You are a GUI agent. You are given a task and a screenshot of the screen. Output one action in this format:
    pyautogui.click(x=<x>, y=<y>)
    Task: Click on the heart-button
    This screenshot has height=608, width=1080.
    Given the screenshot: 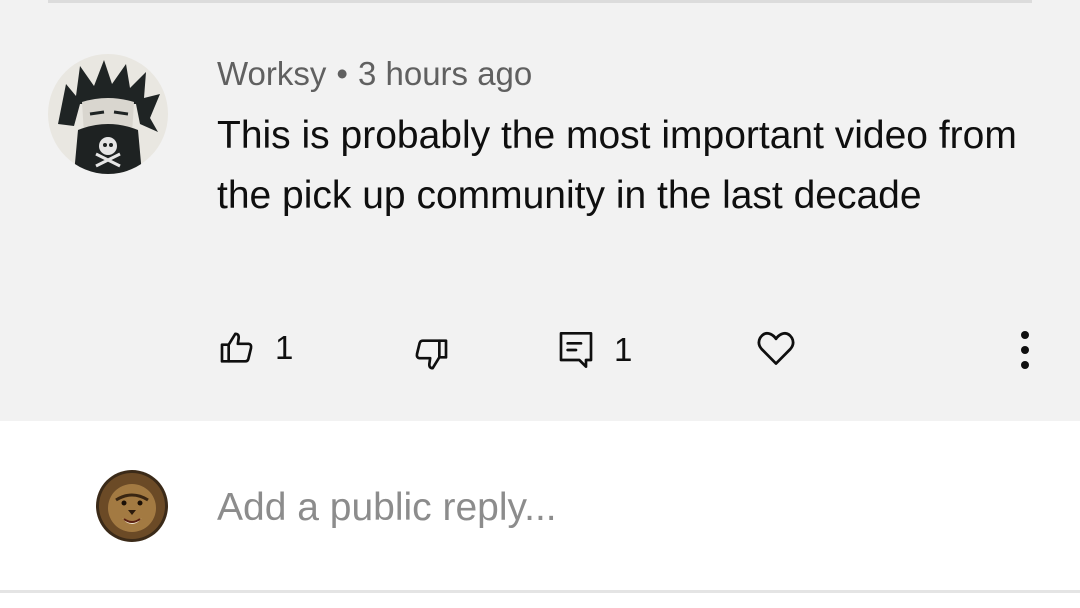 What is the action you would take?
    pyautogui.click(x=776, y=348)
    